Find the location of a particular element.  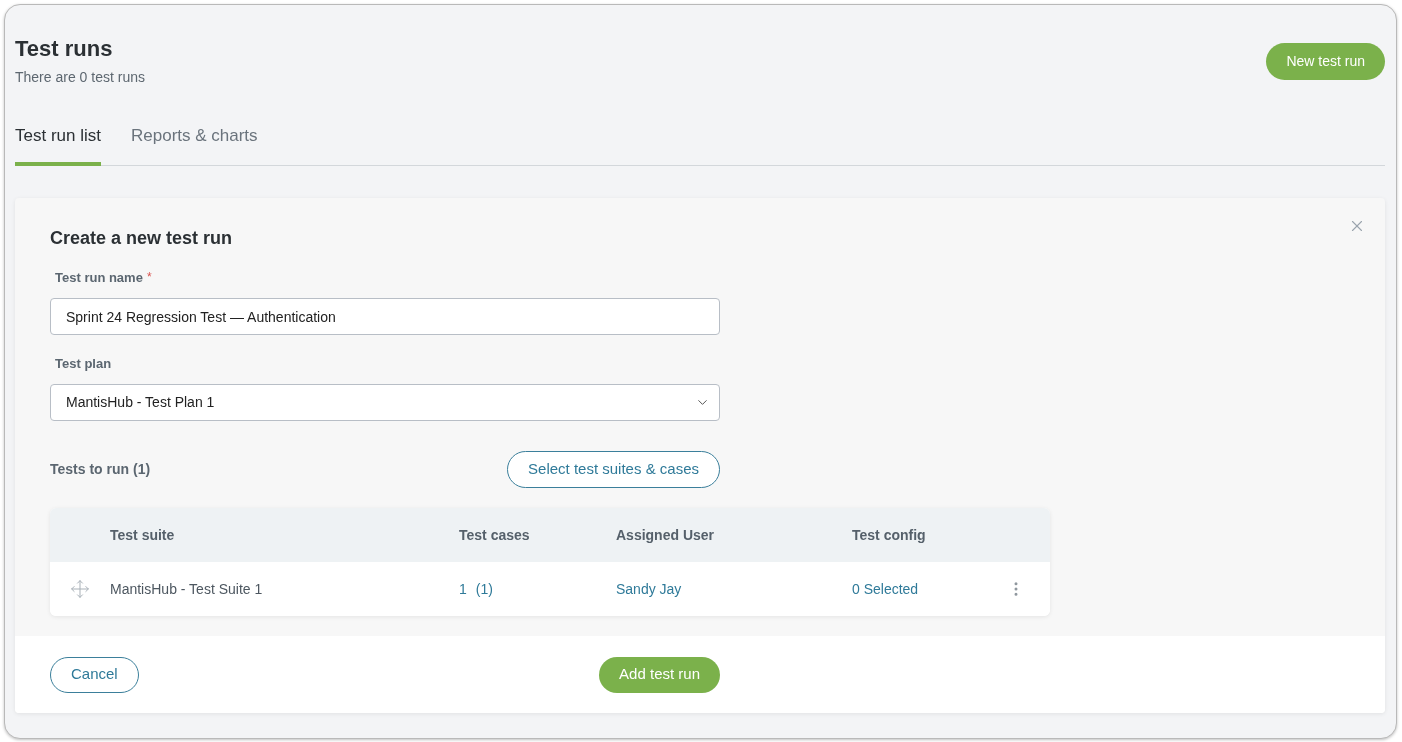

dialog-title: Create a new test run is located at coordinates (141, 238).